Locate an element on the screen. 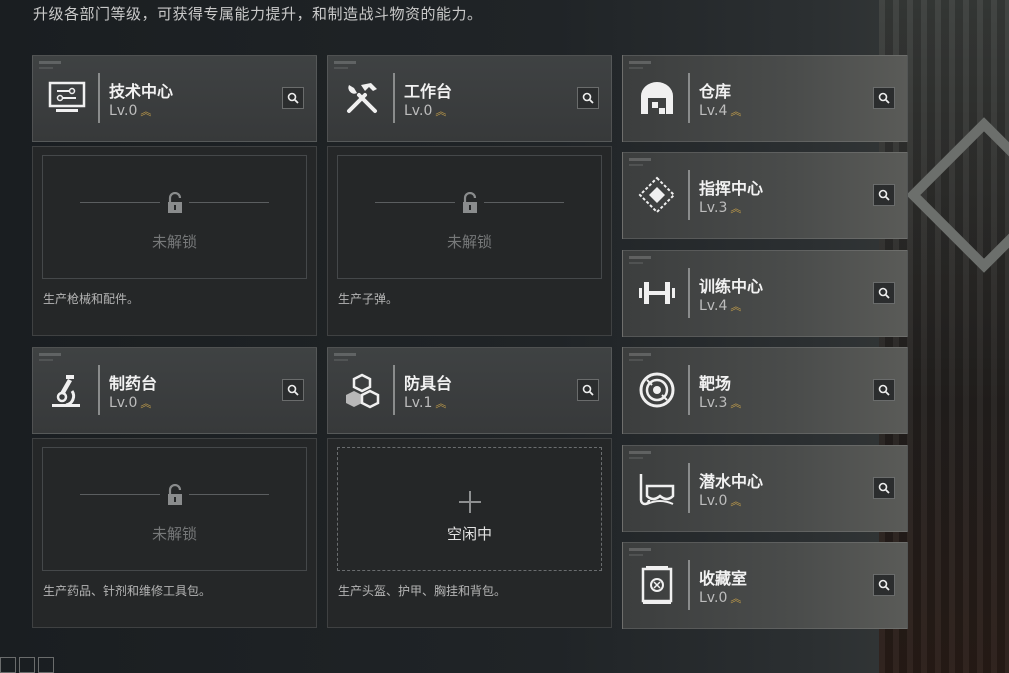 Image resolution: width=1009 pixels, height=673 pixels. level-text: Lv.1 is located at coordinates (418, 403).